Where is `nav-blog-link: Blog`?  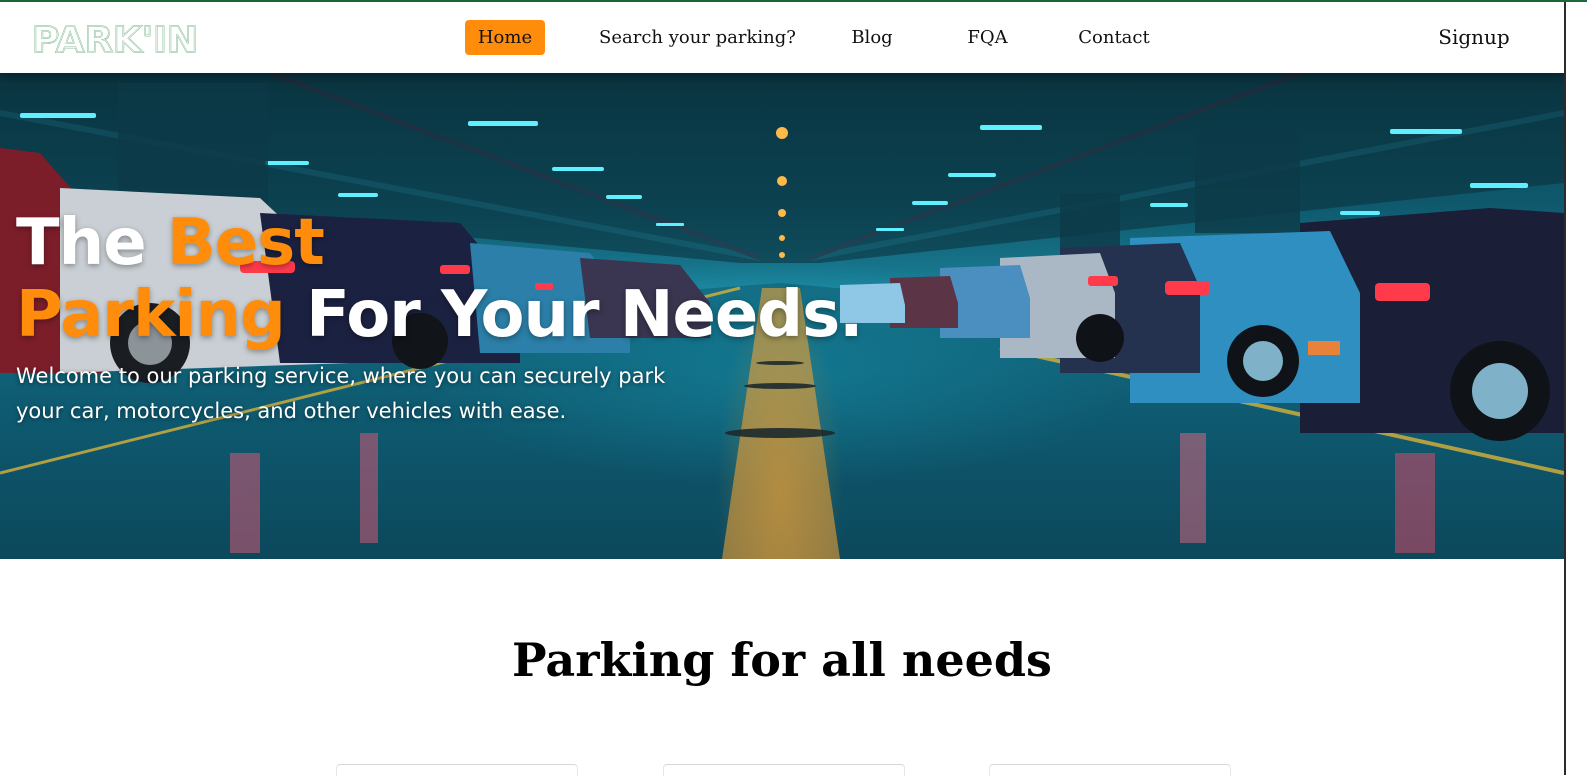
nav-blog-link: Blog is located at coordinates (872, 37).